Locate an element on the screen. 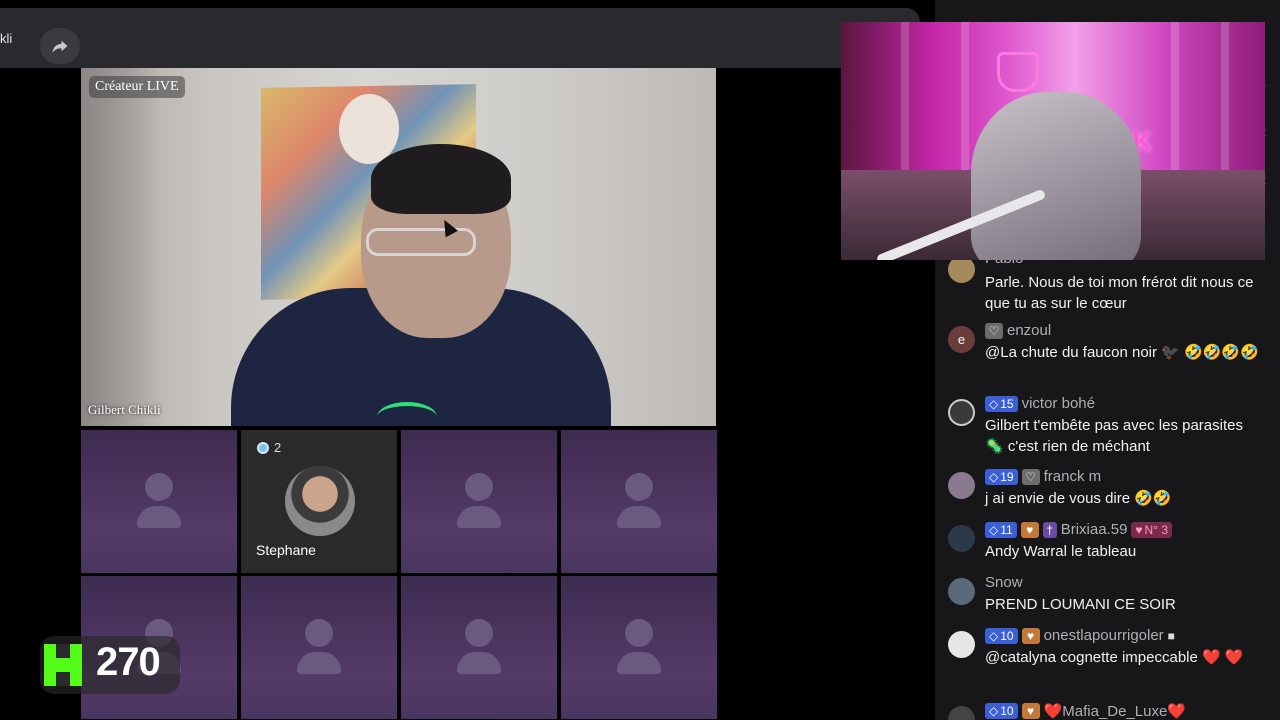  creator-live-badge: Créateur LIVE is located at coordinates (137, 87).